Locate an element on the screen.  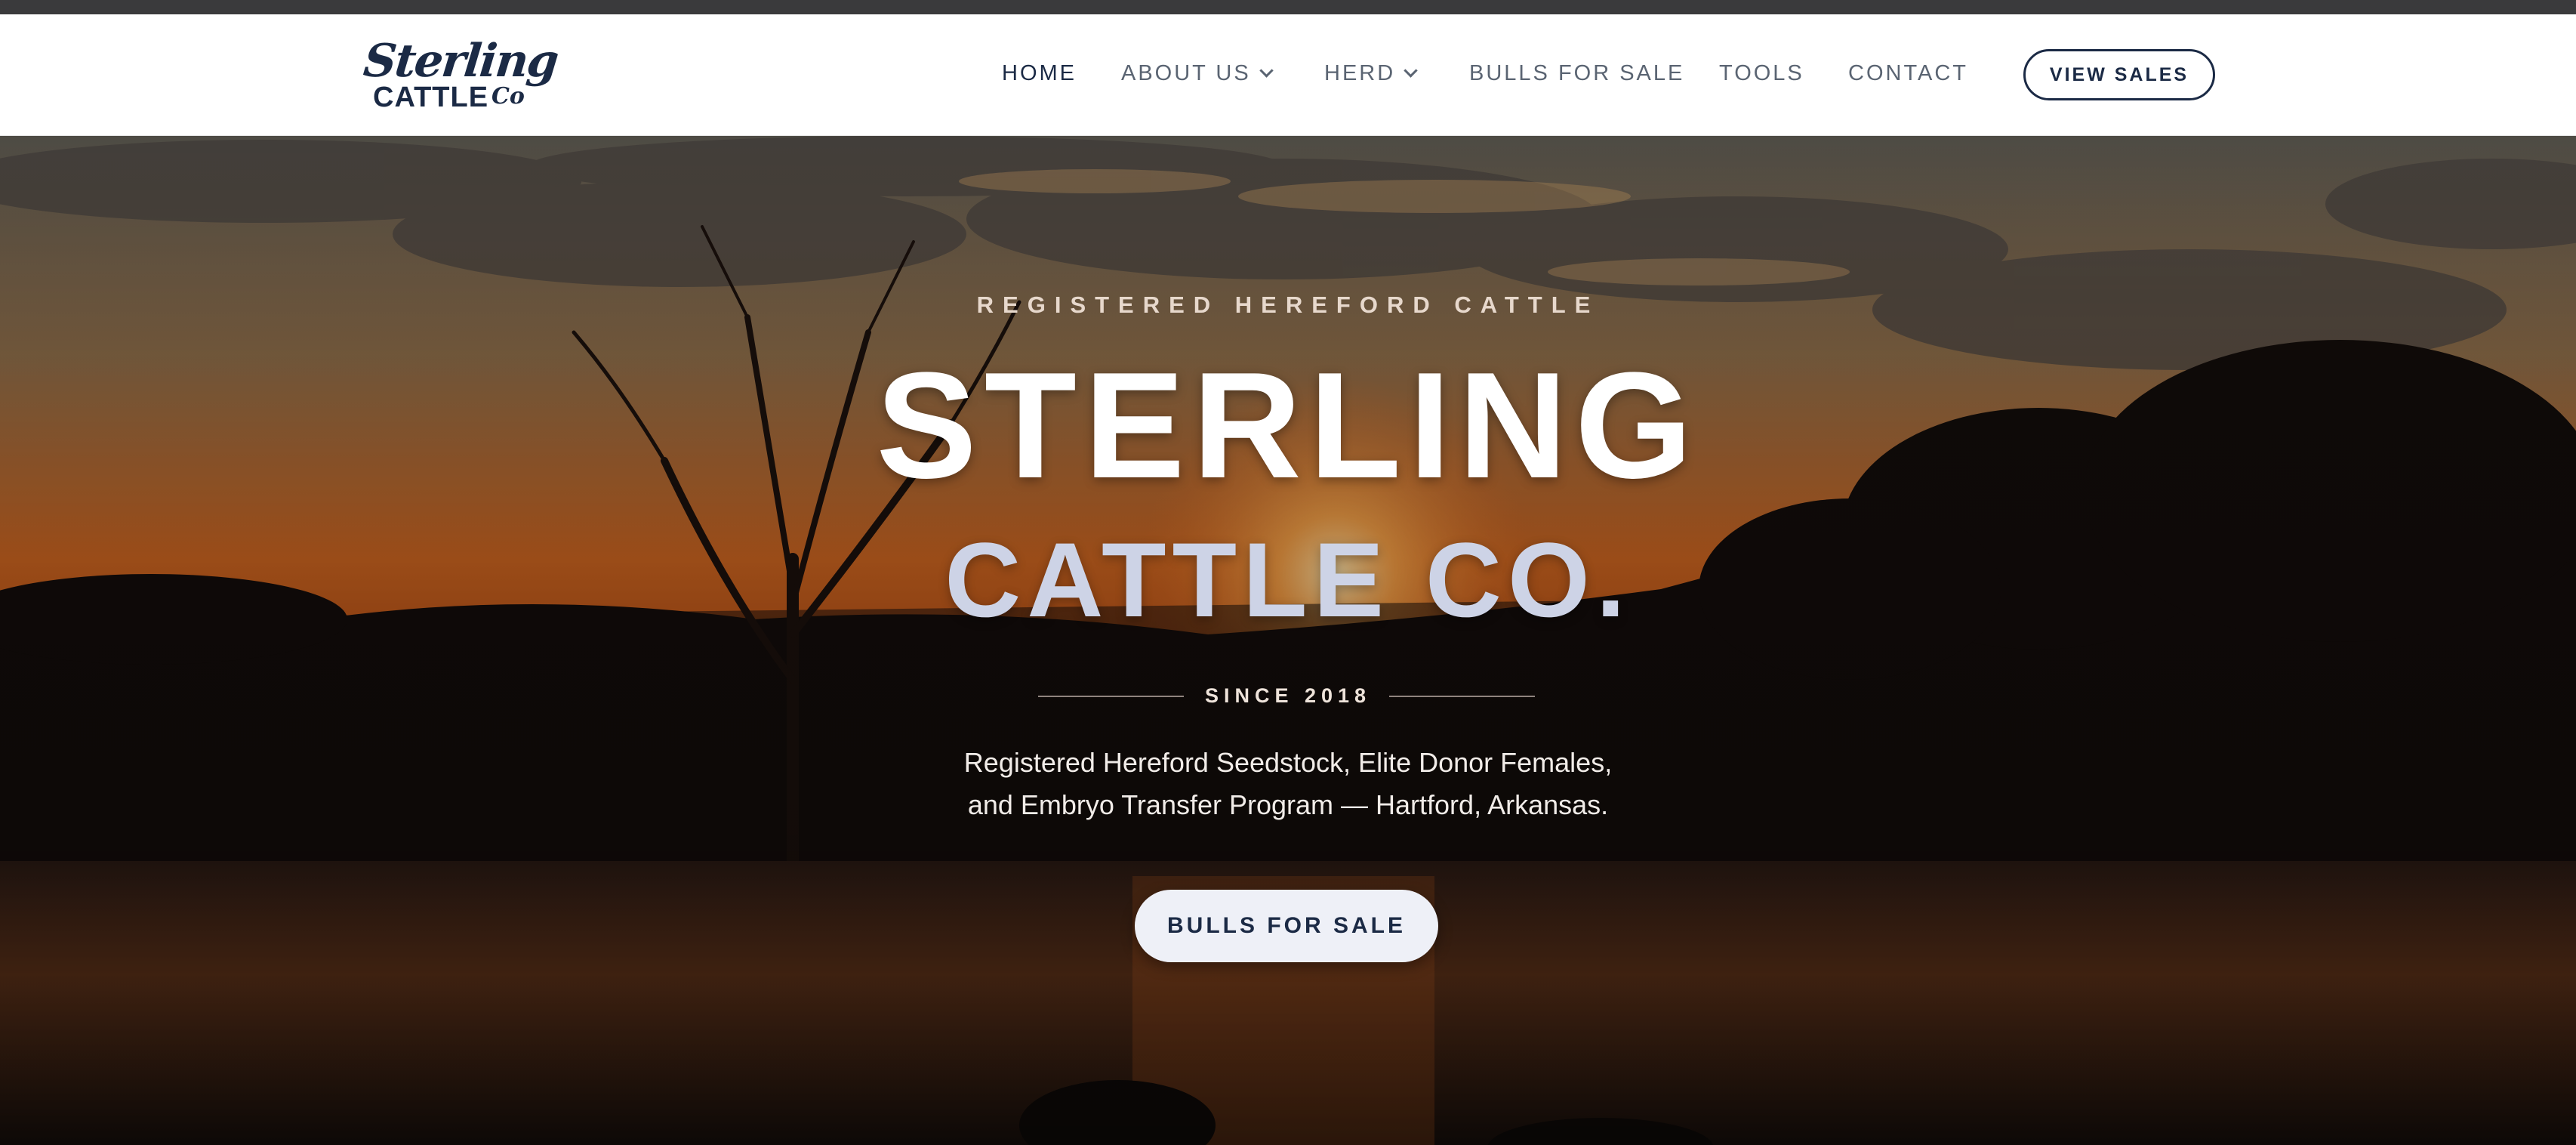
view-sales-button: VIEW SALES is located at coordinates (2119, 74).